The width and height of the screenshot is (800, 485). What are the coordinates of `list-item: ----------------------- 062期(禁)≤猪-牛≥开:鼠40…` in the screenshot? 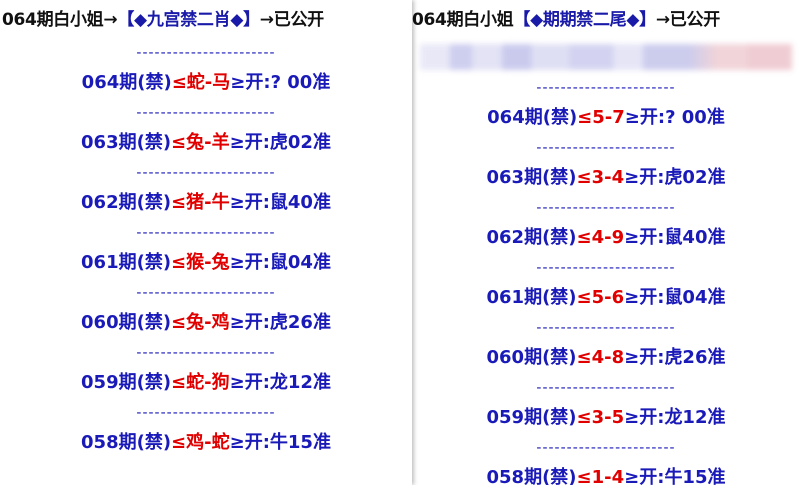 It's located at (206, 193).